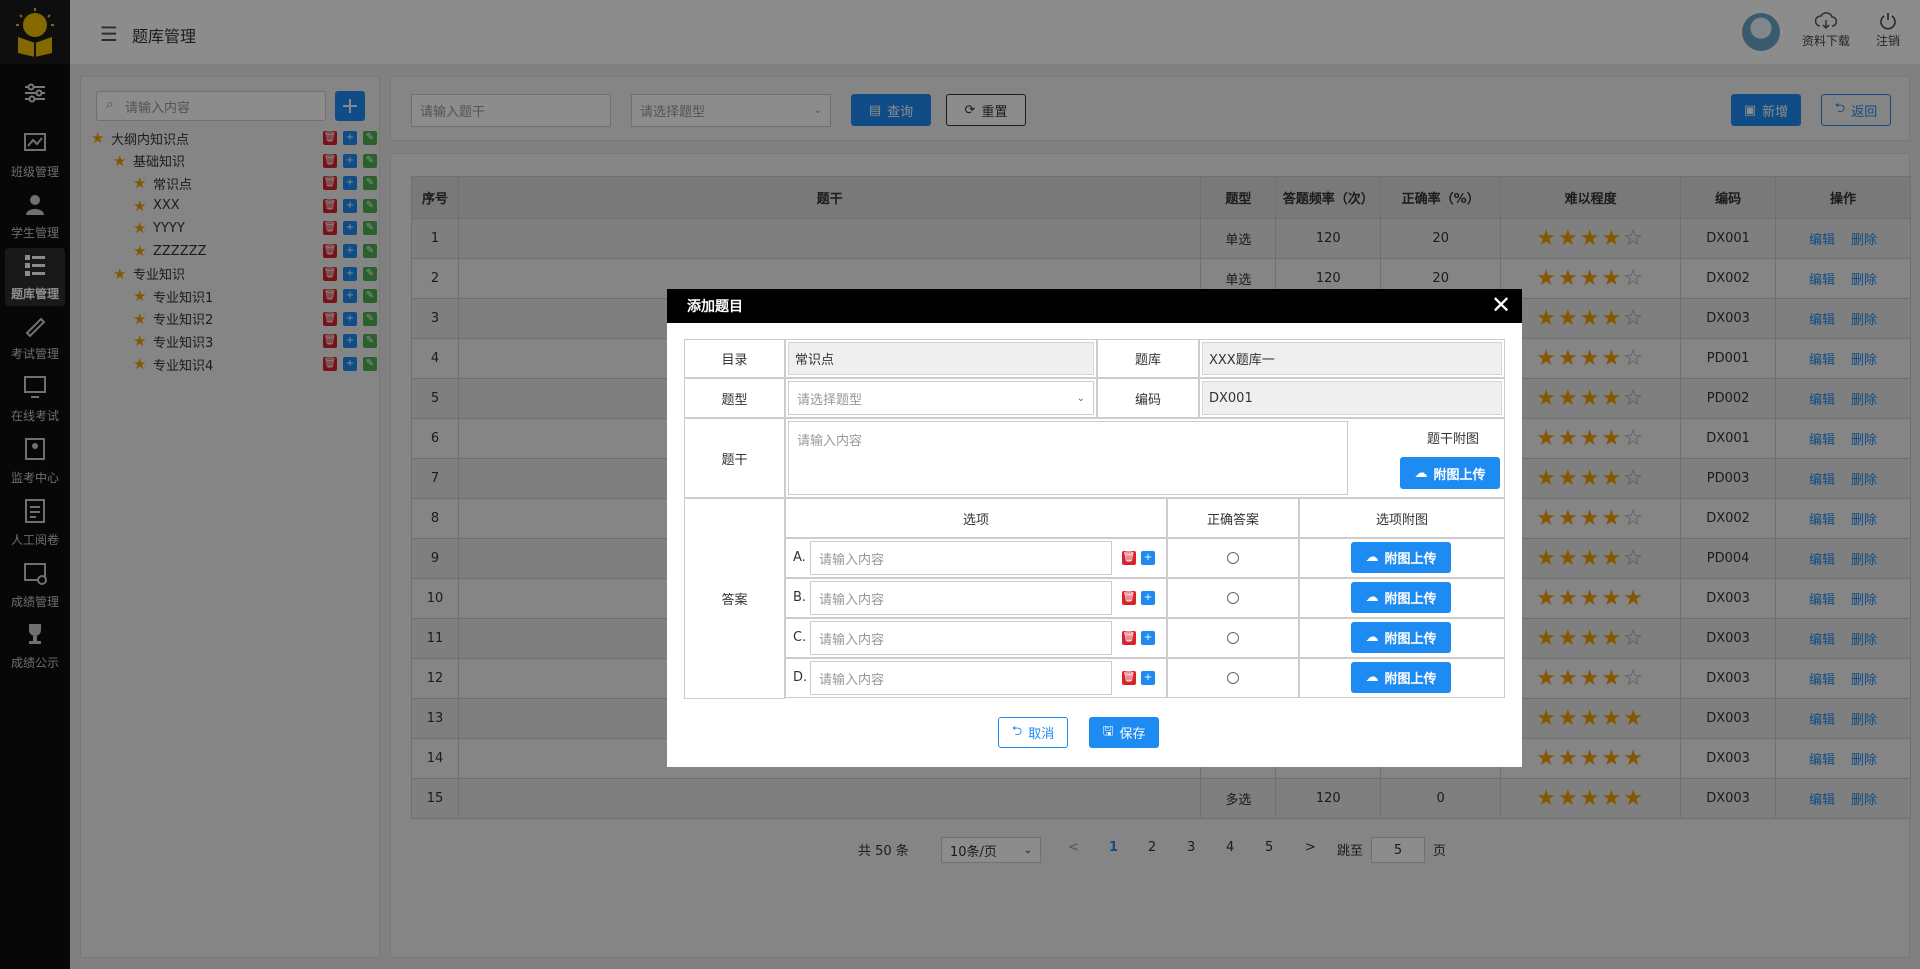 Image resolution: width=1920 pixels, height=969 pixels. What do you see at coordinates (1017, 731) in the screenshot?
I see `back-icon: ⮌` at bounding box center [1017, 731].